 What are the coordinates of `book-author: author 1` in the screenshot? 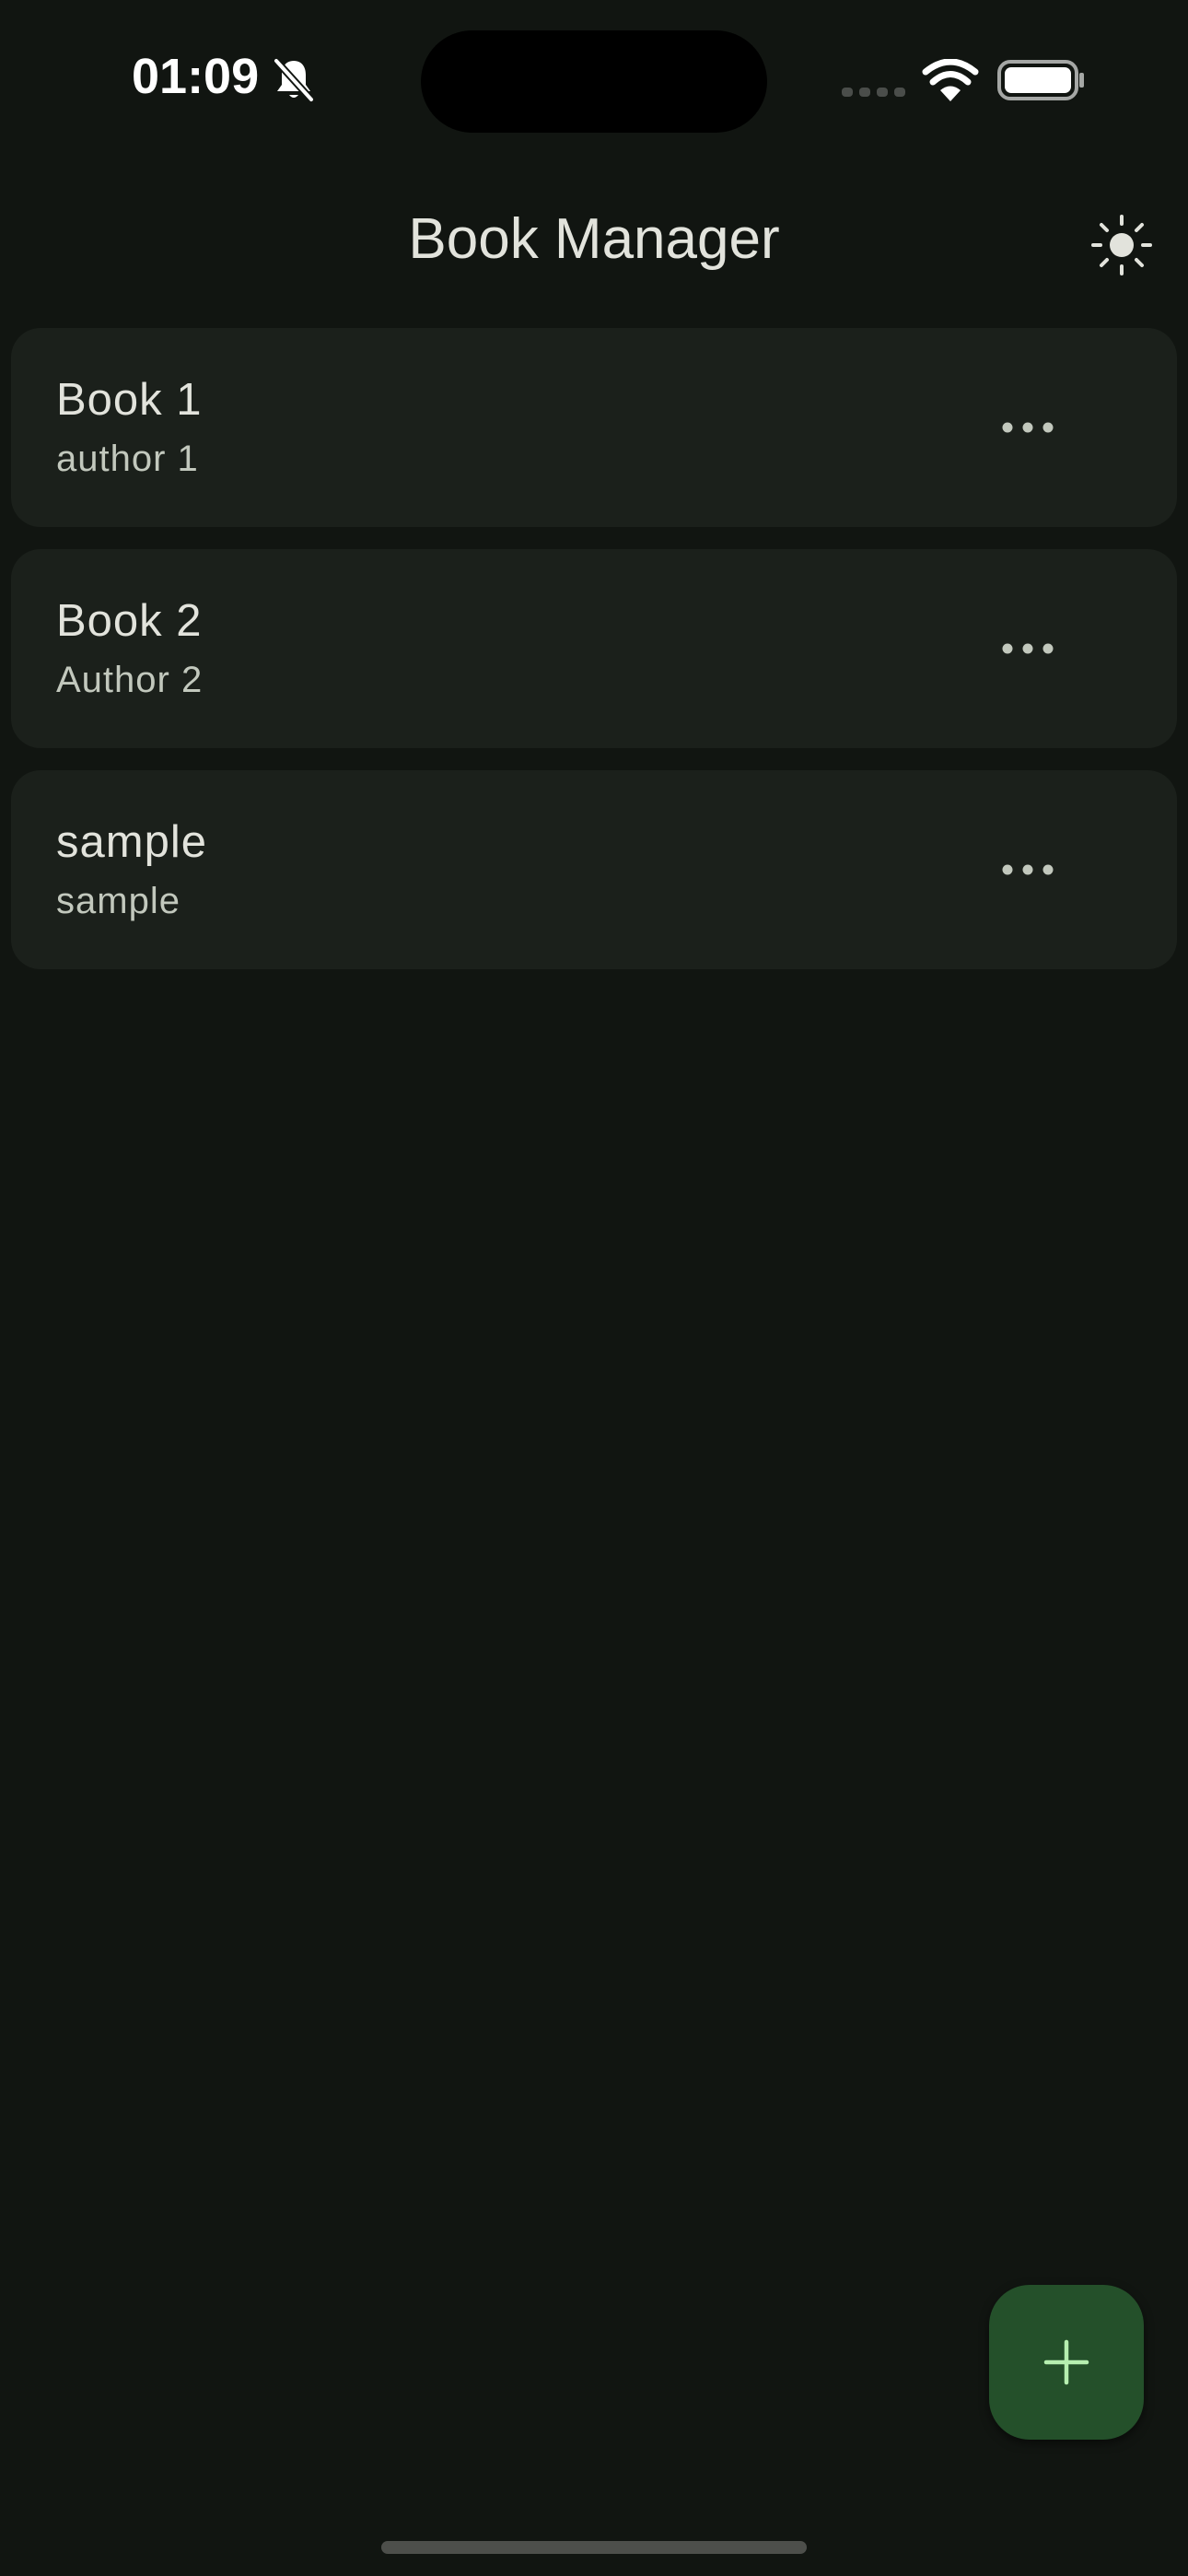 It's located at (127, 459).